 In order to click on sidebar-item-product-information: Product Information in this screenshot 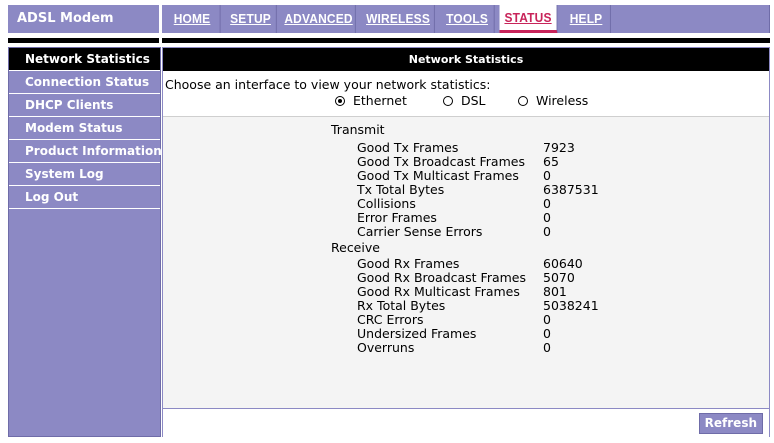, I will do `click(85, 151)`.